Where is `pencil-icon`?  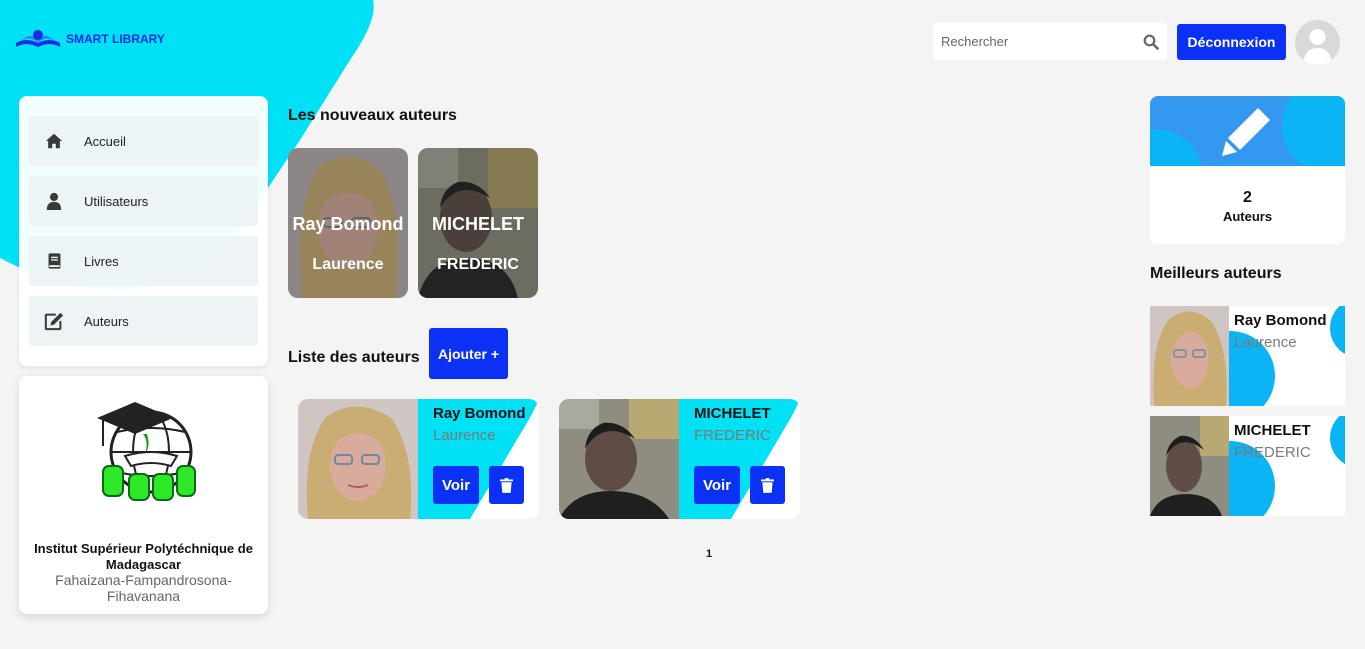 pencil-icon is located at coordinates (1246, 132).